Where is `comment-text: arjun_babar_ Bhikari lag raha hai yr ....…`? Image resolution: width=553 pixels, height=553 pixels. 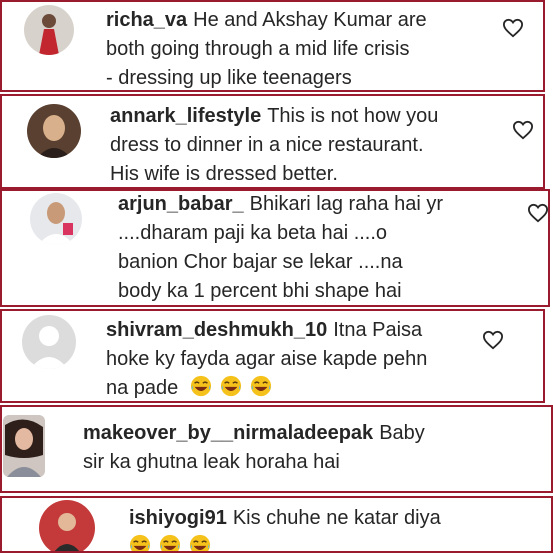
comment-text: arjun_babar_ Bhikari lag raha hai yr ....… is located at coordinates (281, 247).